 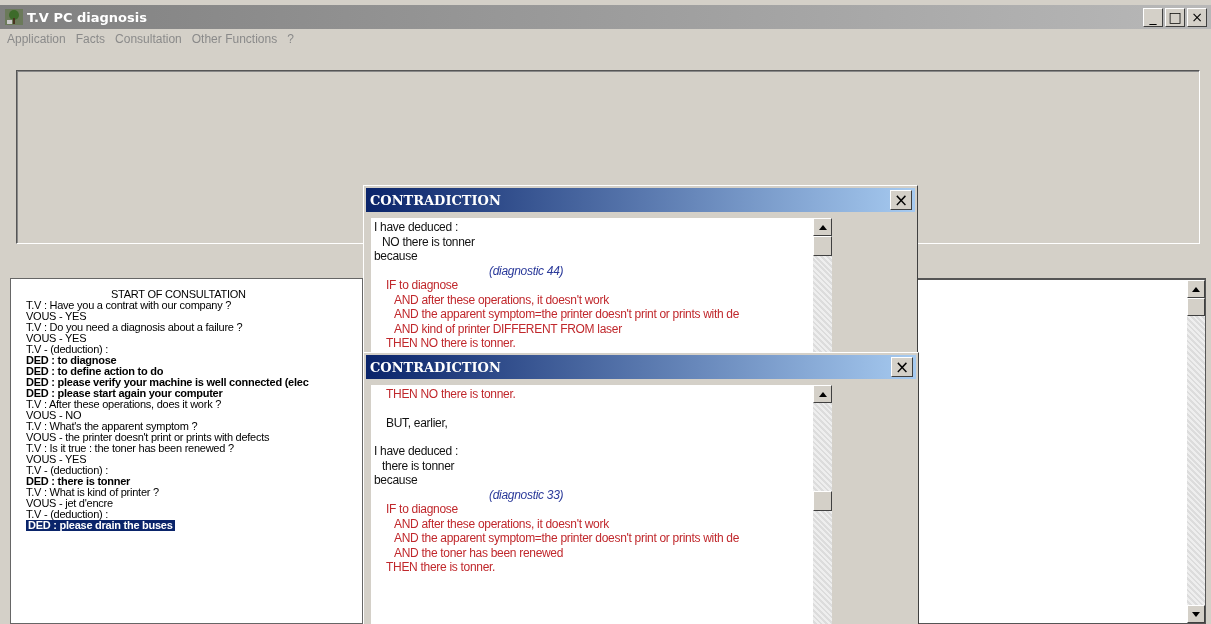 What do you see at coordinates (148, 437) in the screenshot?
I see `log-line: VOUS - the printer doesn't print or prints with defects` at bounding box center [148, 437].